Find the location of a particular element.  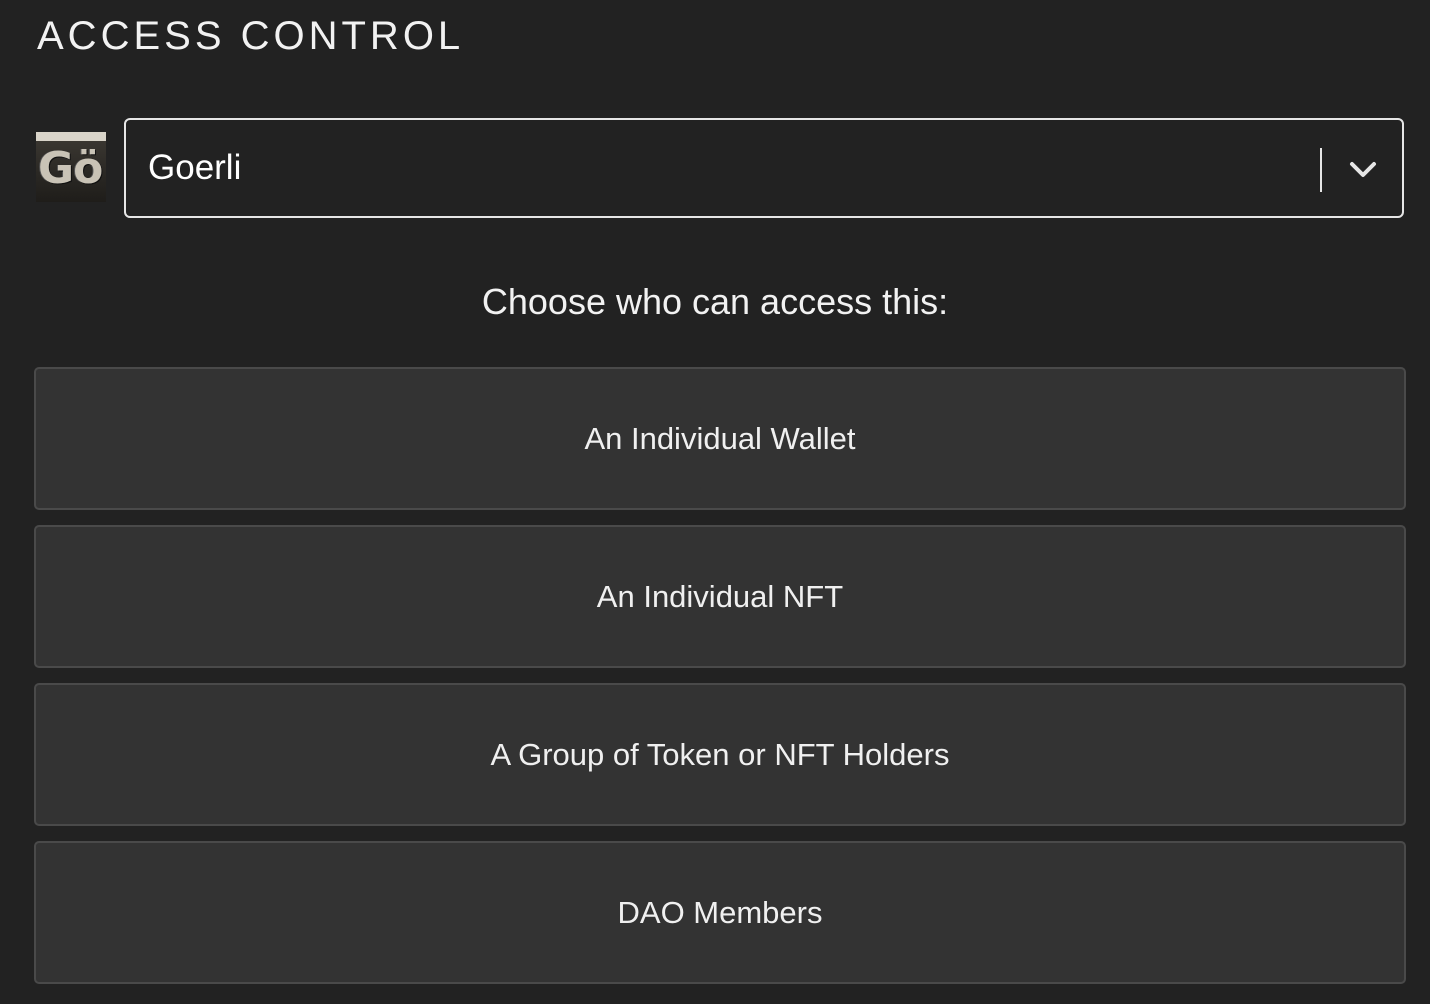

chevron-down-icon is located at coordinates (1363, 169).